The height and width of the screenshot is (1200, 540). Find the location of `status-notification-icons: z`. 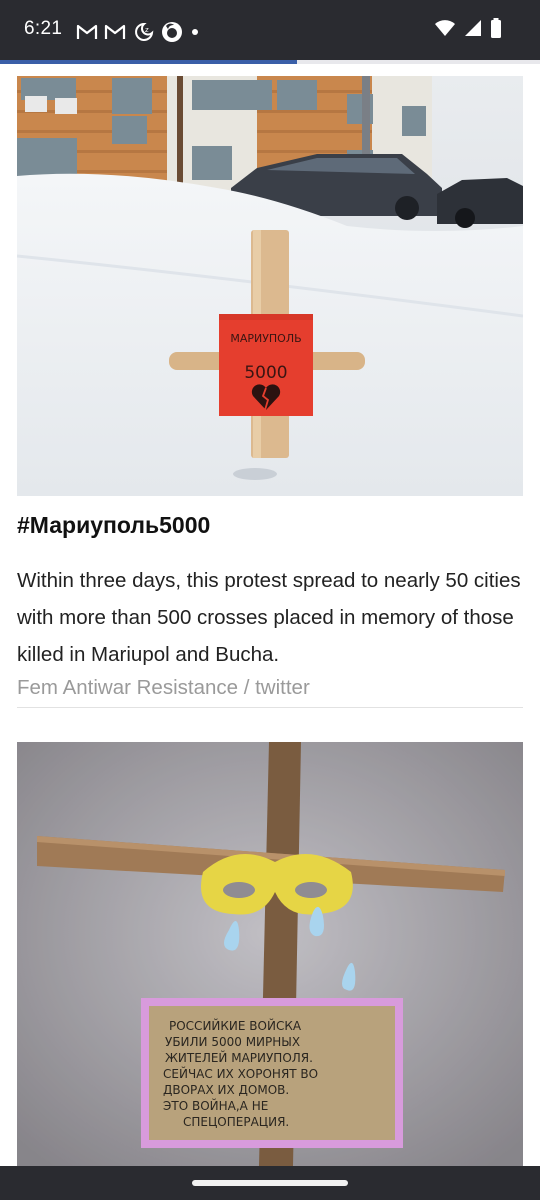

status-notification-icons: z is located at coordinates (138, 32).